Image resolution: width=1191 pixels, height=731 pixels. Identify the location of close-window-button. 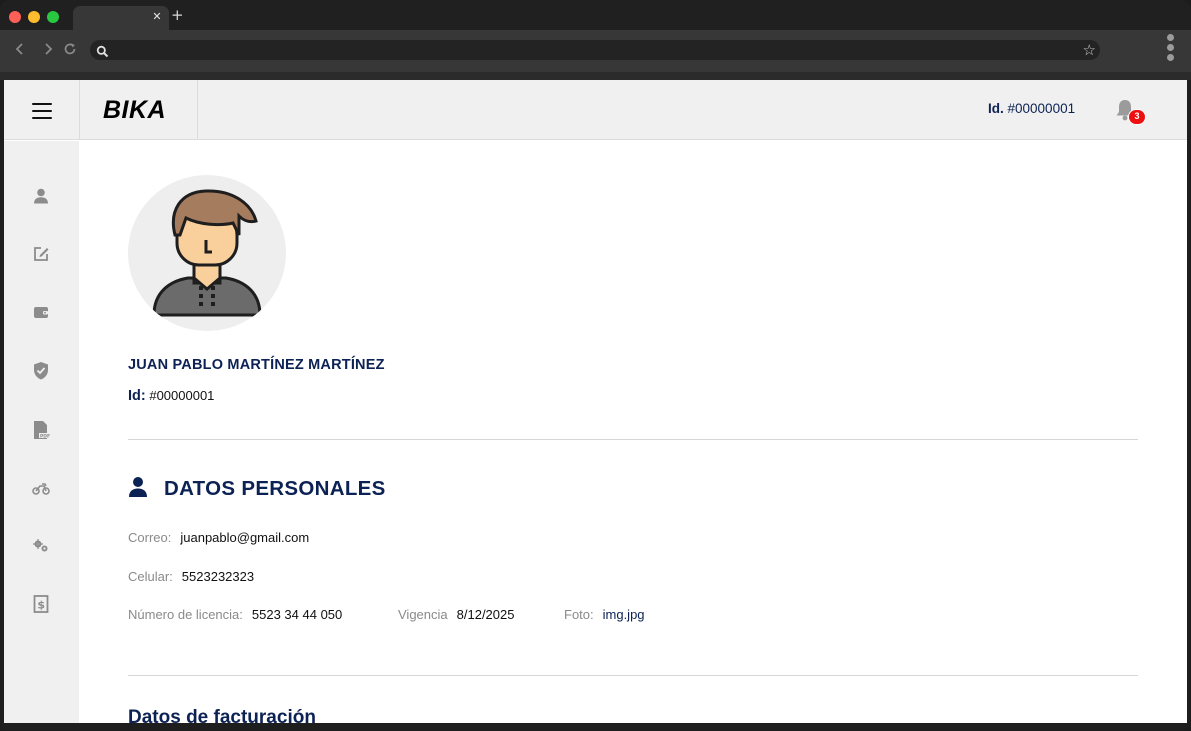
(15, 17).